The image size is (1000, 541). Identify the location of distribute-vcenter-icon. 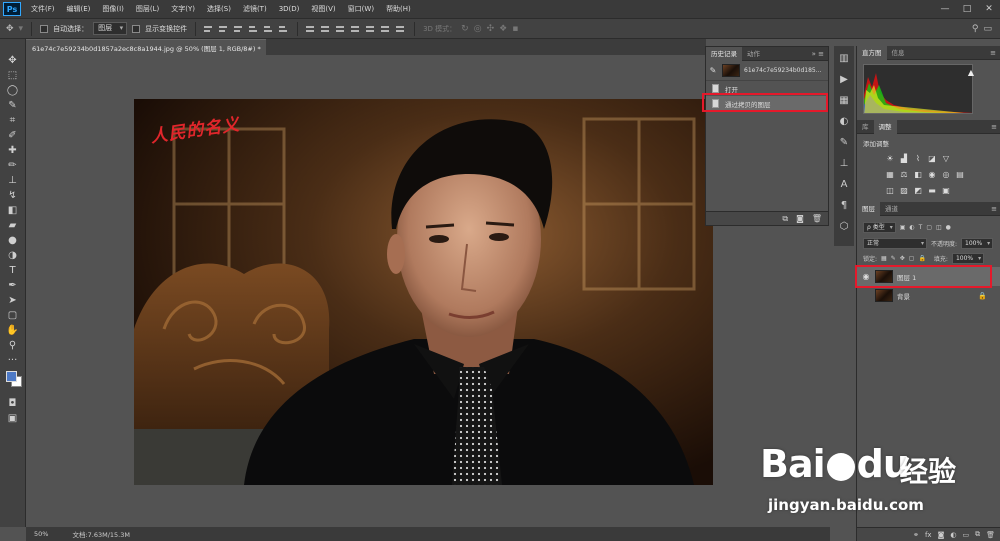
(326, 29).